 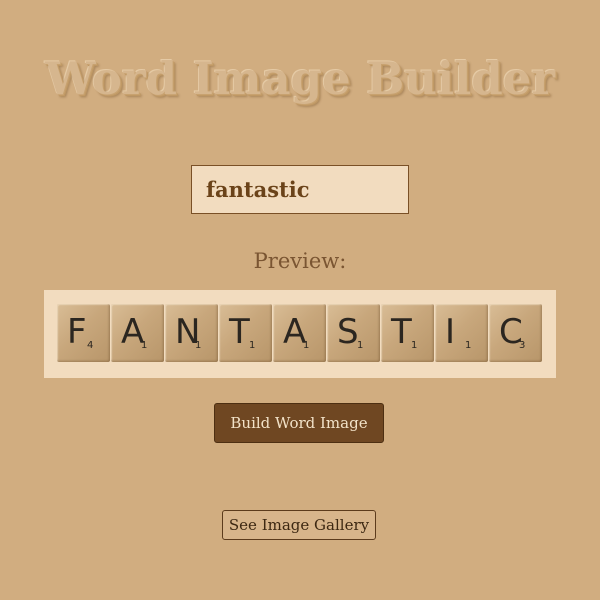 What do you see at coordinates (300, 189) in the screenshot?
I see `word-input` at bounding box center [300, 189].